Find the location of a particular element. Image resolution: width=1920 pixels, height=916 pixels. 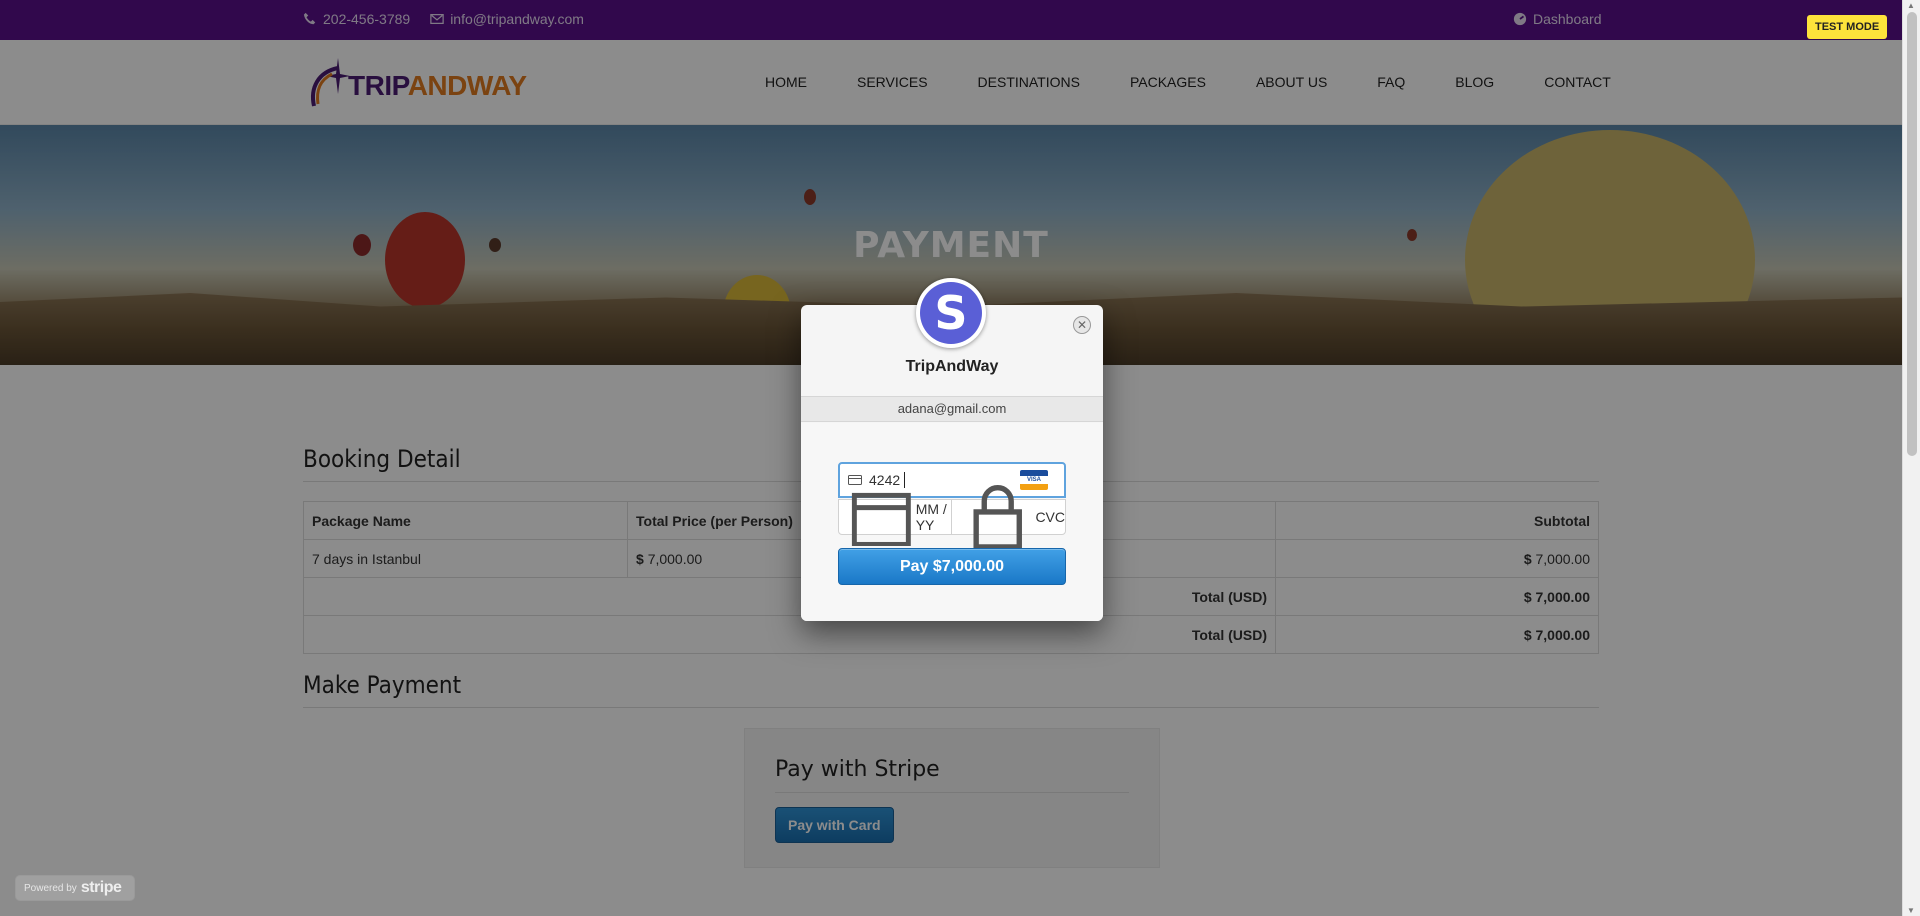

card-form: 4242 VISA MM / YY CVC Pay $7,000.00 is located at coordinates (952, 522).